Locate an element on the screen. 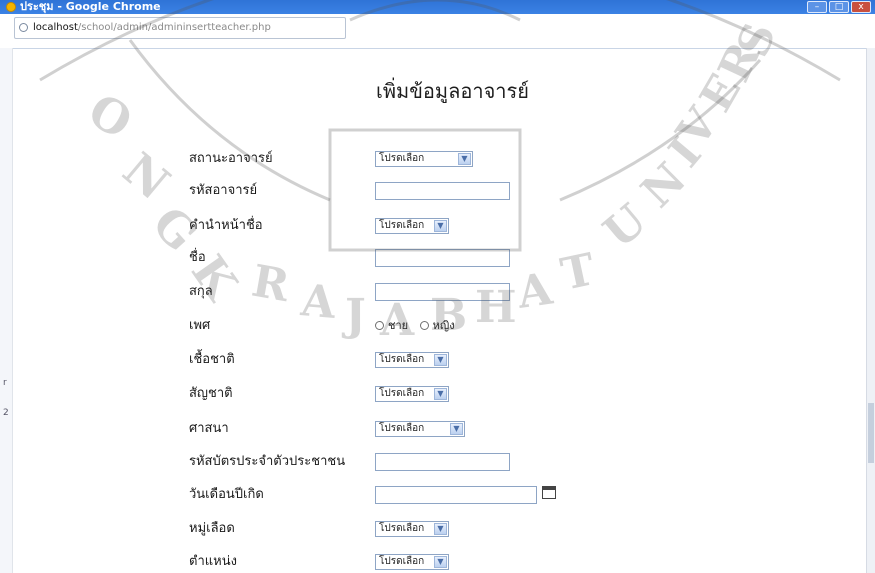 The image size is (875, 573). race-select: โปรดเลือก ▼ is located at coordinates (412, 360).